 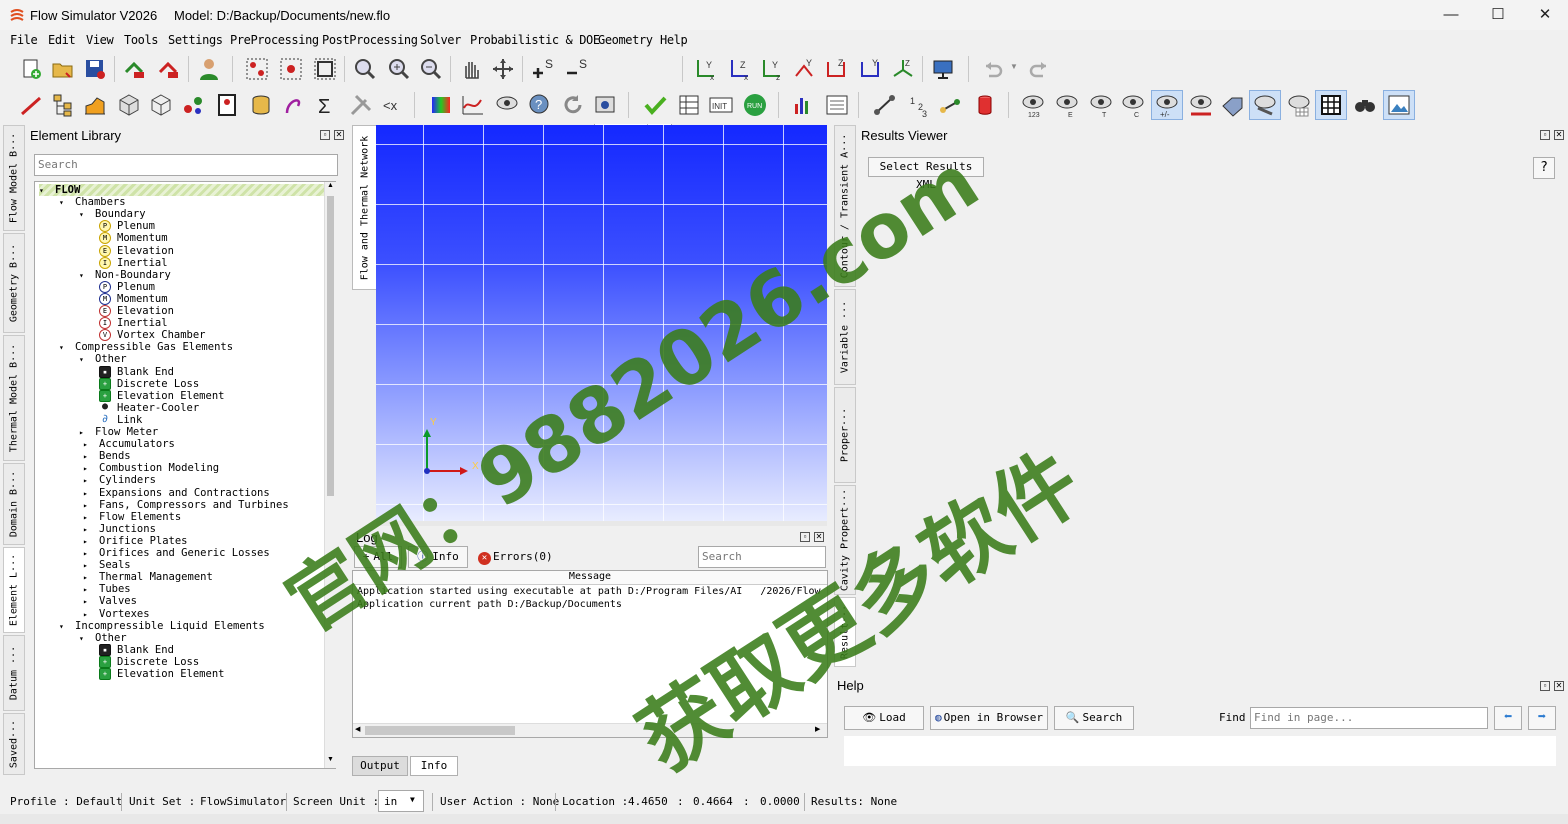 What do you see at coordinates (133, 298) in the screenshot?
I see `tree-item: M Momentum` at bounding box center [133, 298].